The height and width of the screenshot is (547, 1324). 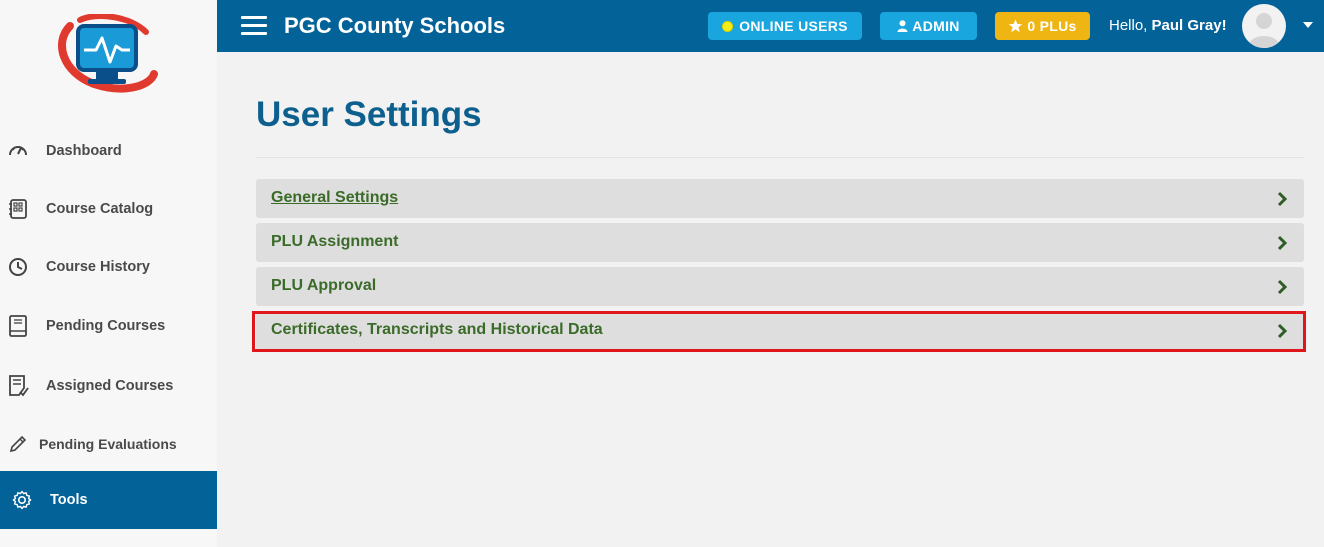 What do you see at coordinates (369, 114) in the screenshot?
I see `page-title: User Settings` at bounding box center [369, 114].